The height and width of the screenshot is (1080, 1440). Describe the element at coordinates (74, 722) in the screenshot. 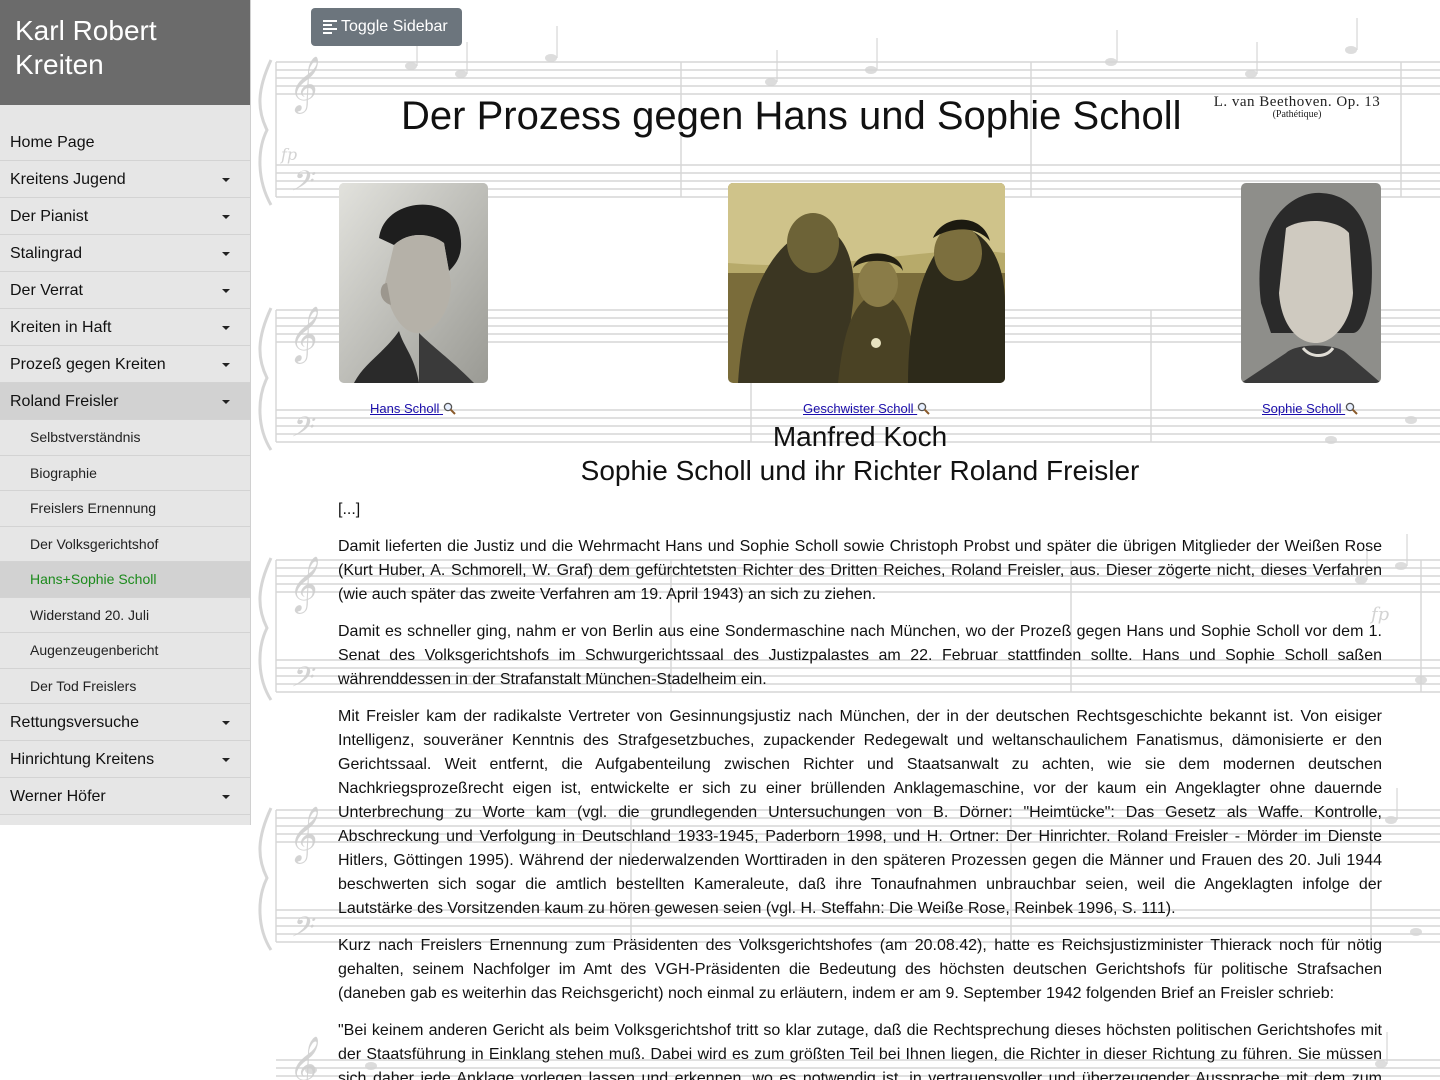

I see `sidebar-item-label: Rettungsversuche` at that location.